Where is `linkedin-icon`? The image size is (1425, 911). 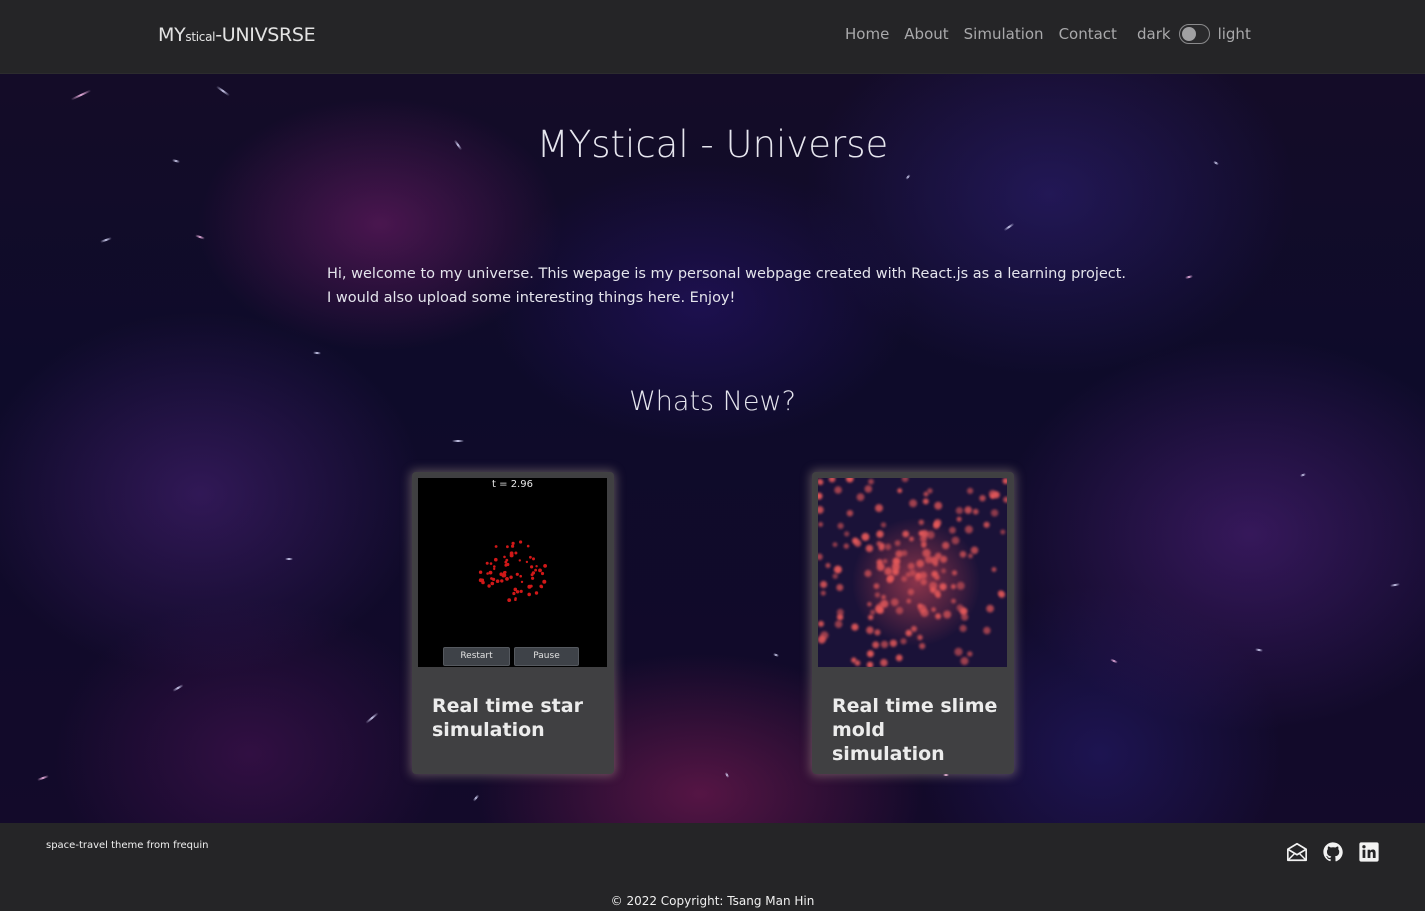
linkedin-icon is located at coordinates (1369, 852).